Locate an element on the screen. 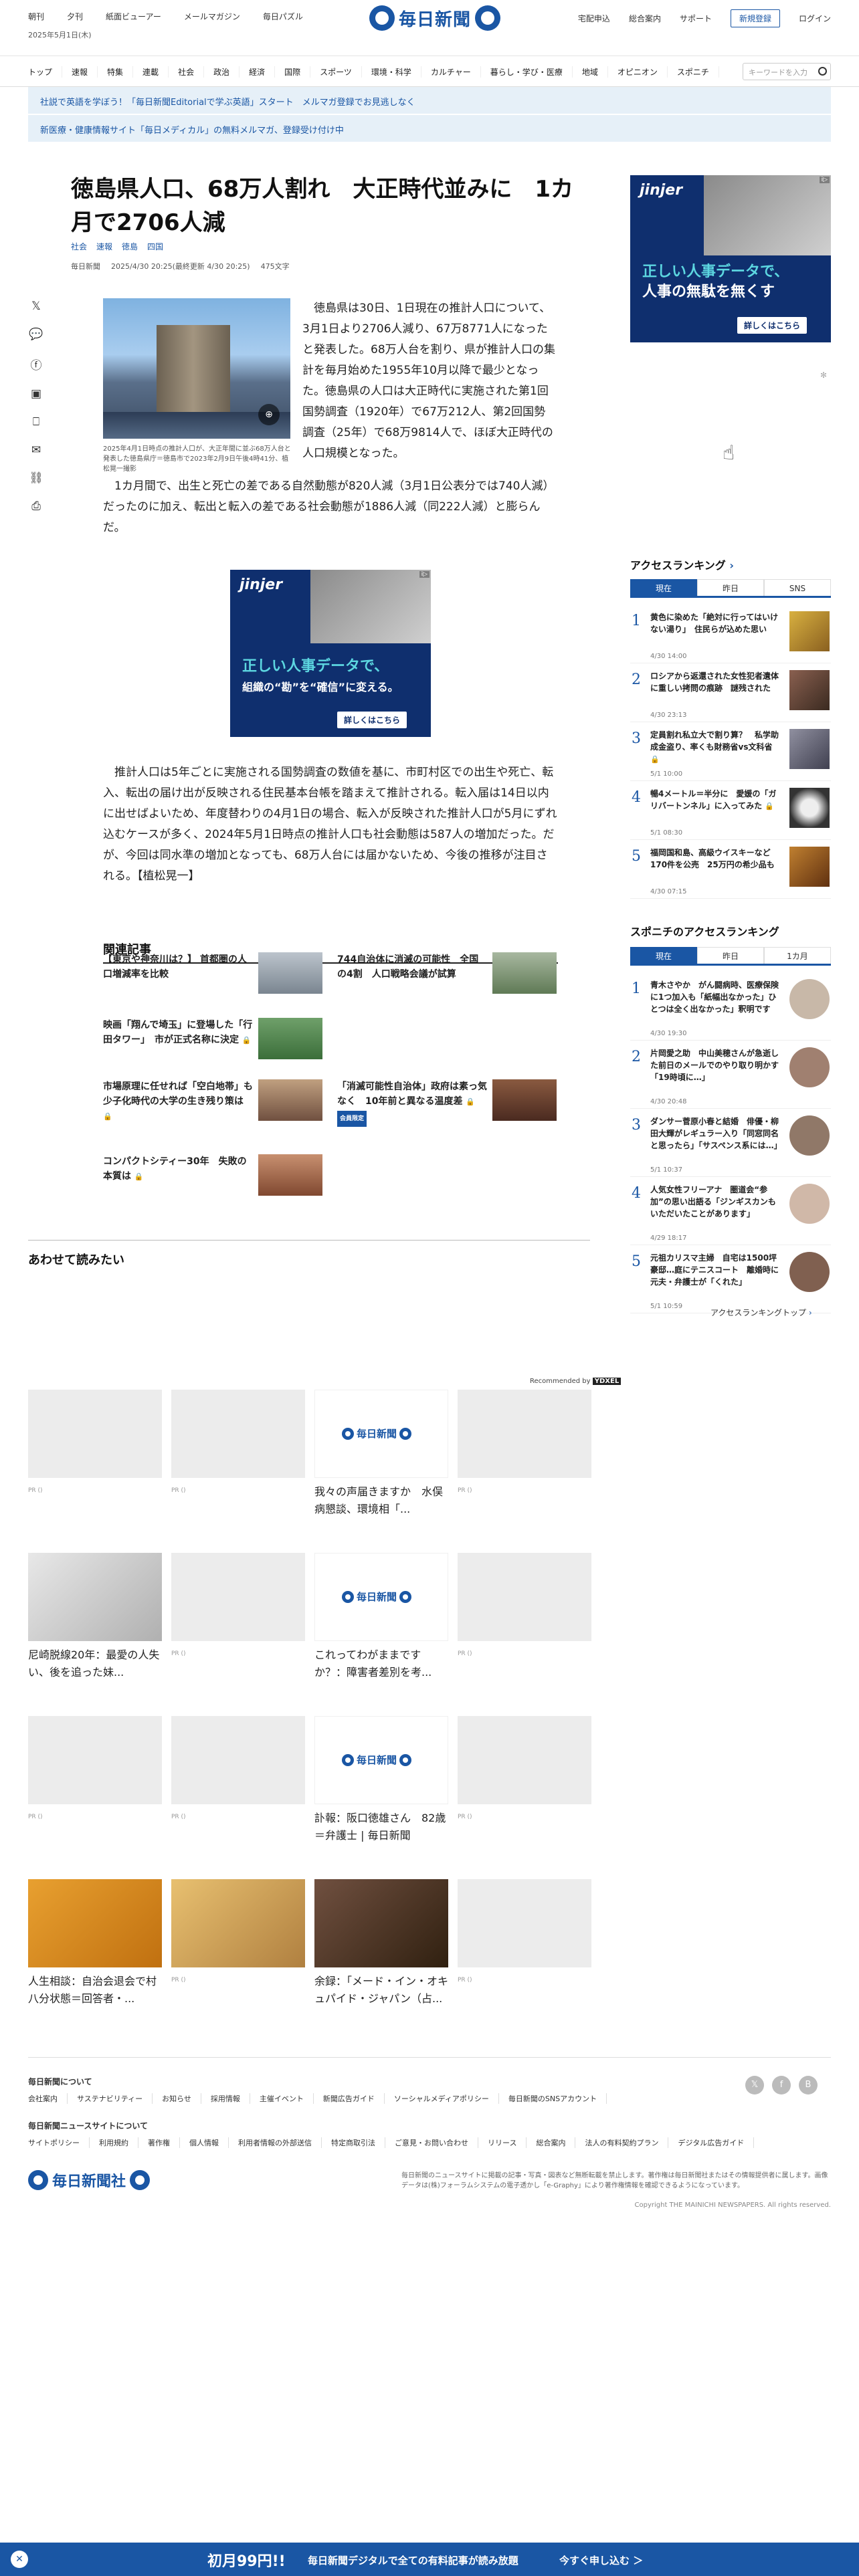 The height and width of the screenshot is (2576, 859). cat-culture: カルチャー is located at coordinates (451, 72).